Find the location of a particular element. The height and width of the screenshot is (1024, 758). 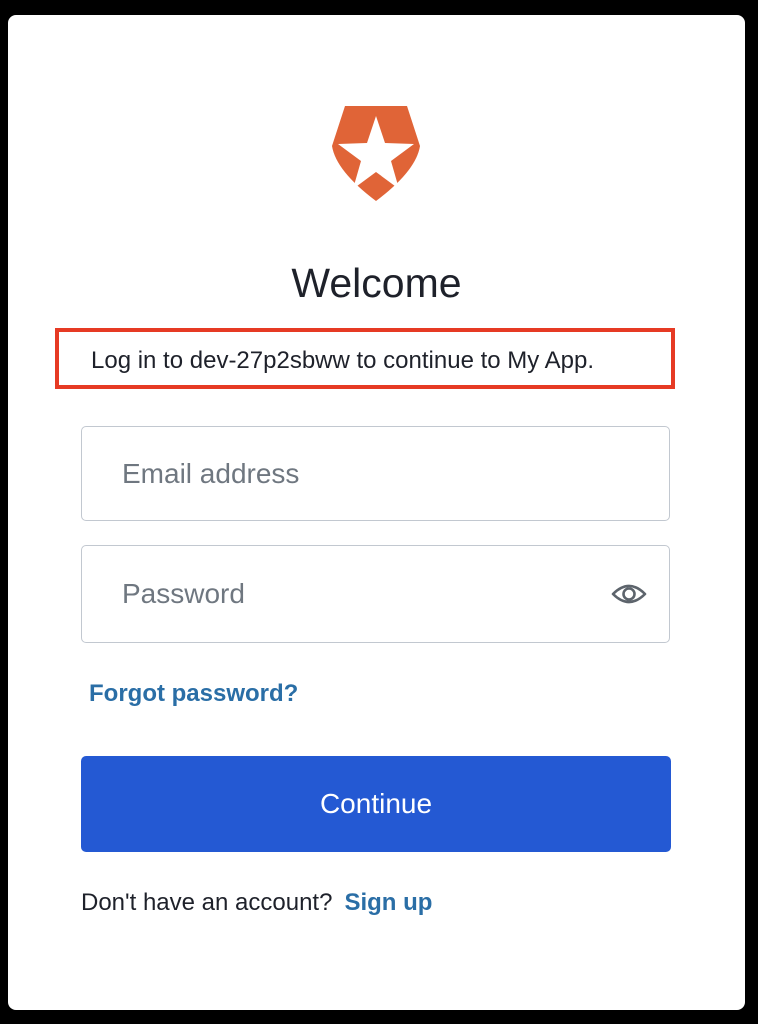

auth0-shield-star-icon is located at coordinates (376, 153).